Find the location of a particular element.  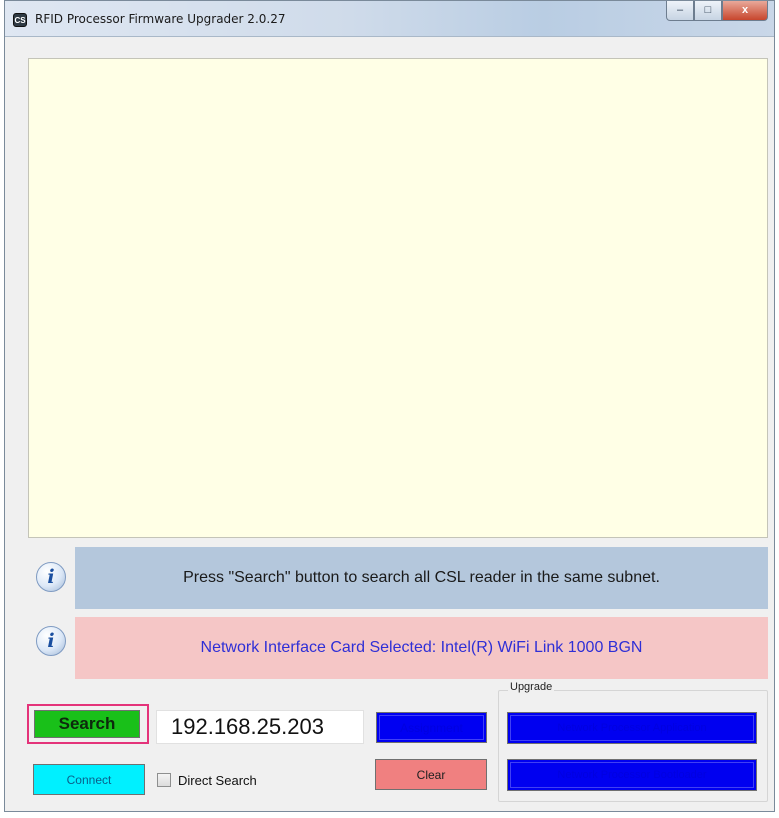

clear-button: Clear is located at coordinates (431, 774).